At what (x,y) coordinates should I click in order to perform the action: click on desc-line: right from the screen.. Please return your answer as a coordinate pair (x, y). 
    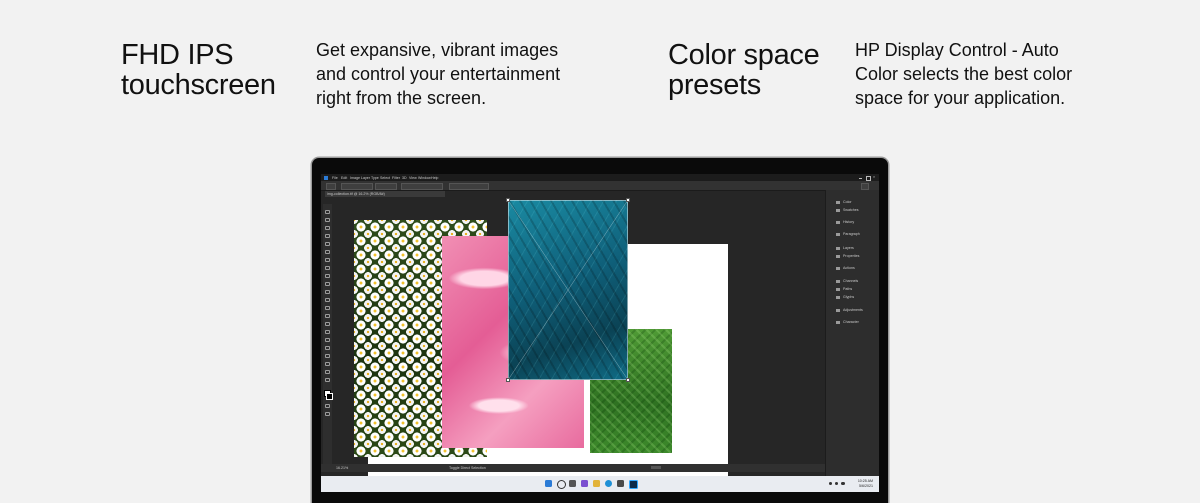
    Looking at the image, I should click on (401, 98).